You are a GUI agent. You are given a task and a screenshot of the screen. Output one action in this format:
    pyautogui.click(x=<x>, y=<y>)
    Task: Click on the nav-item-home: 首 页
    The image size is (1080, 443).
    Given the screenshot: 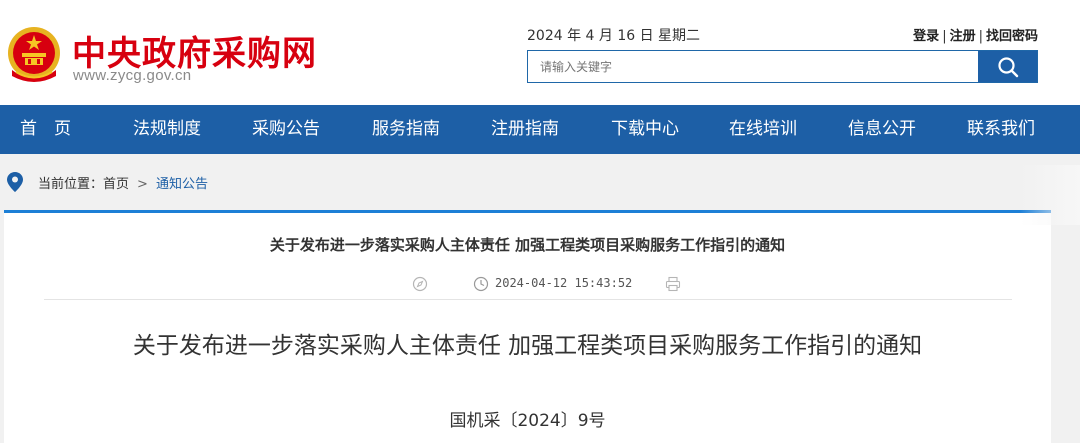 What is the action you would take?
    pyautogui.click(x=45, y=129)
    